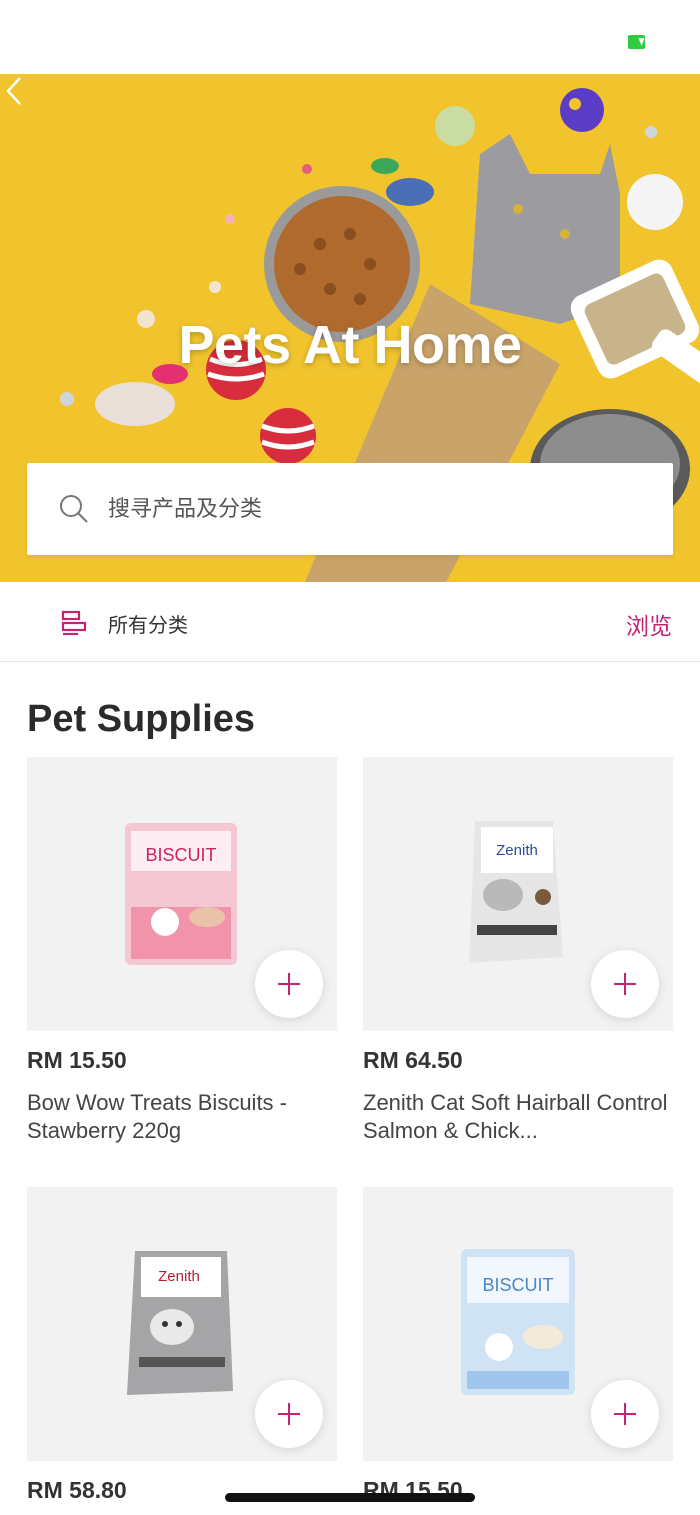  What do you see at coordinates (74, 623) in the screenshot?
I see `category-list-icon` at bounding box center [74, 623].